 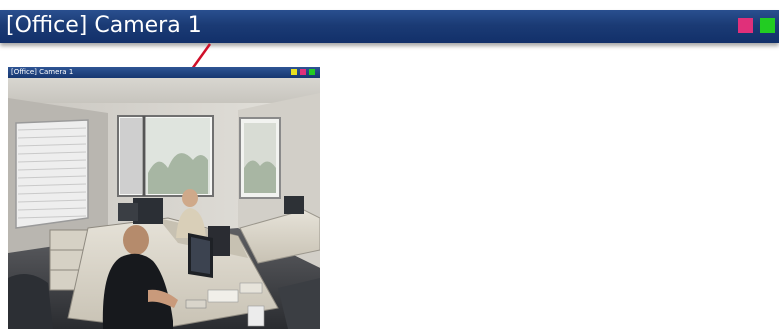 I want to click on left-window-blinds, so click(x=52, y=174).